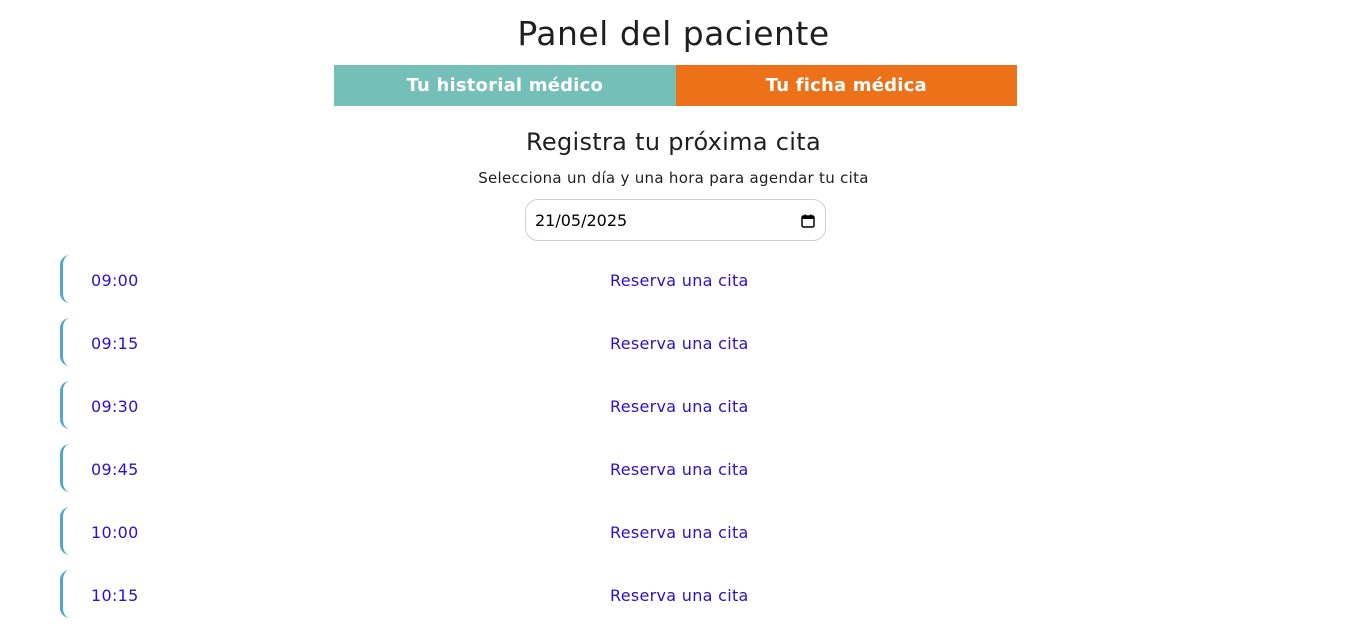  Describe the element at coordinates (673, 142) in the screenshot. I see `appointment-title: Registra tu próxima cita` at that location.